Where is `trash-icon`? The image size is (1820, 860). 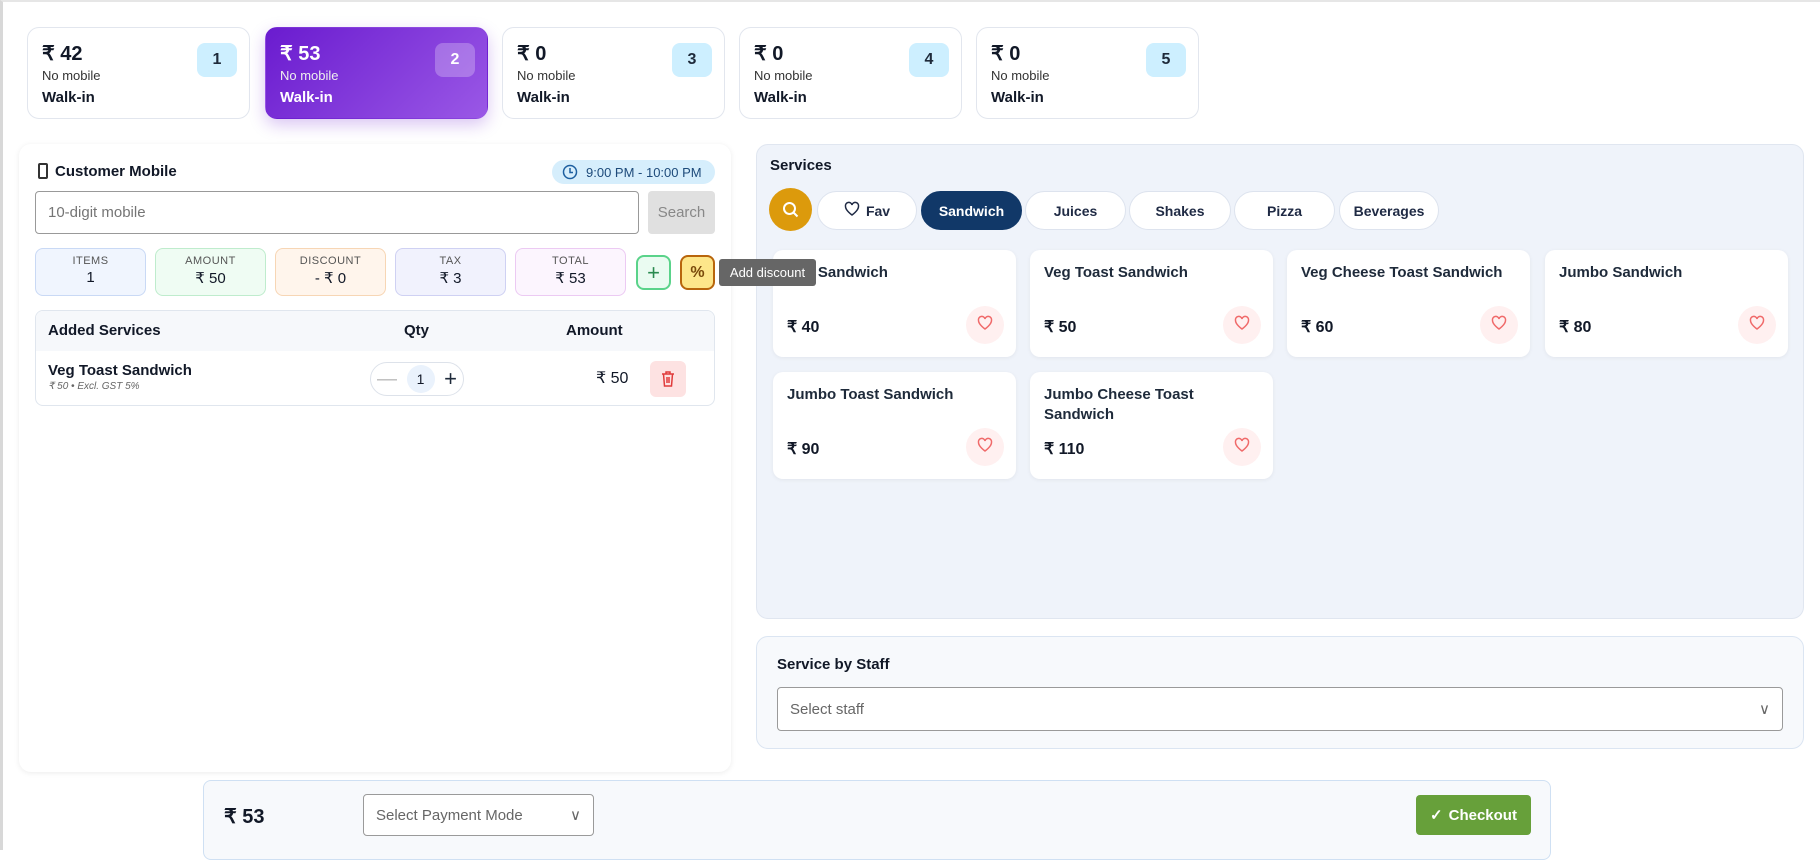 trash-icon is located at coordinates (668, 379).